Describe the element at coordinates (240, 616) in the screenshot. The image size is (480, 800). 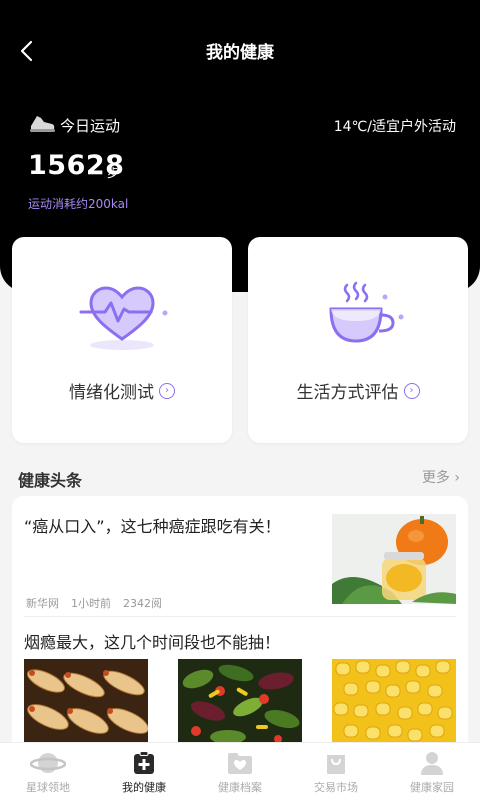
I see `divider` at that location.